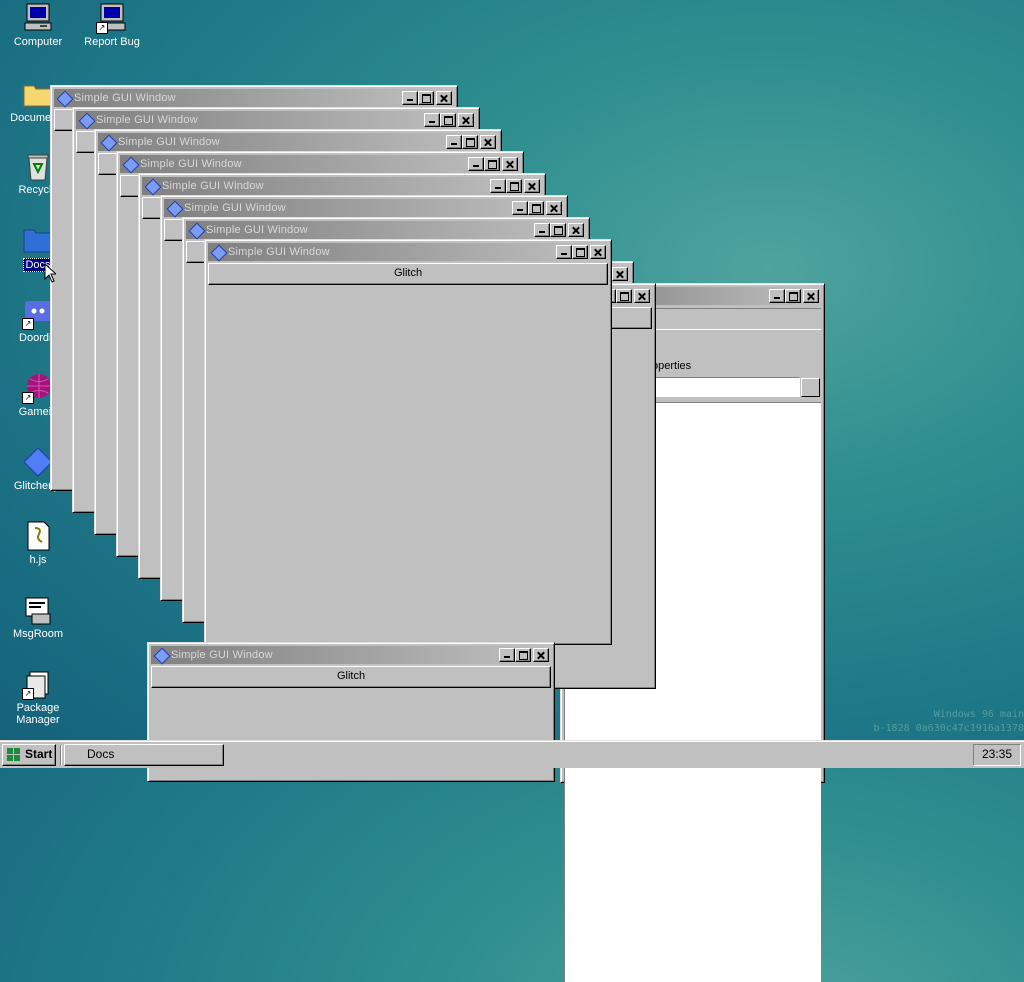 The width and height of the screenshot is (1024, 982). I want to click on package-icon: ↗, so click(38, 684).